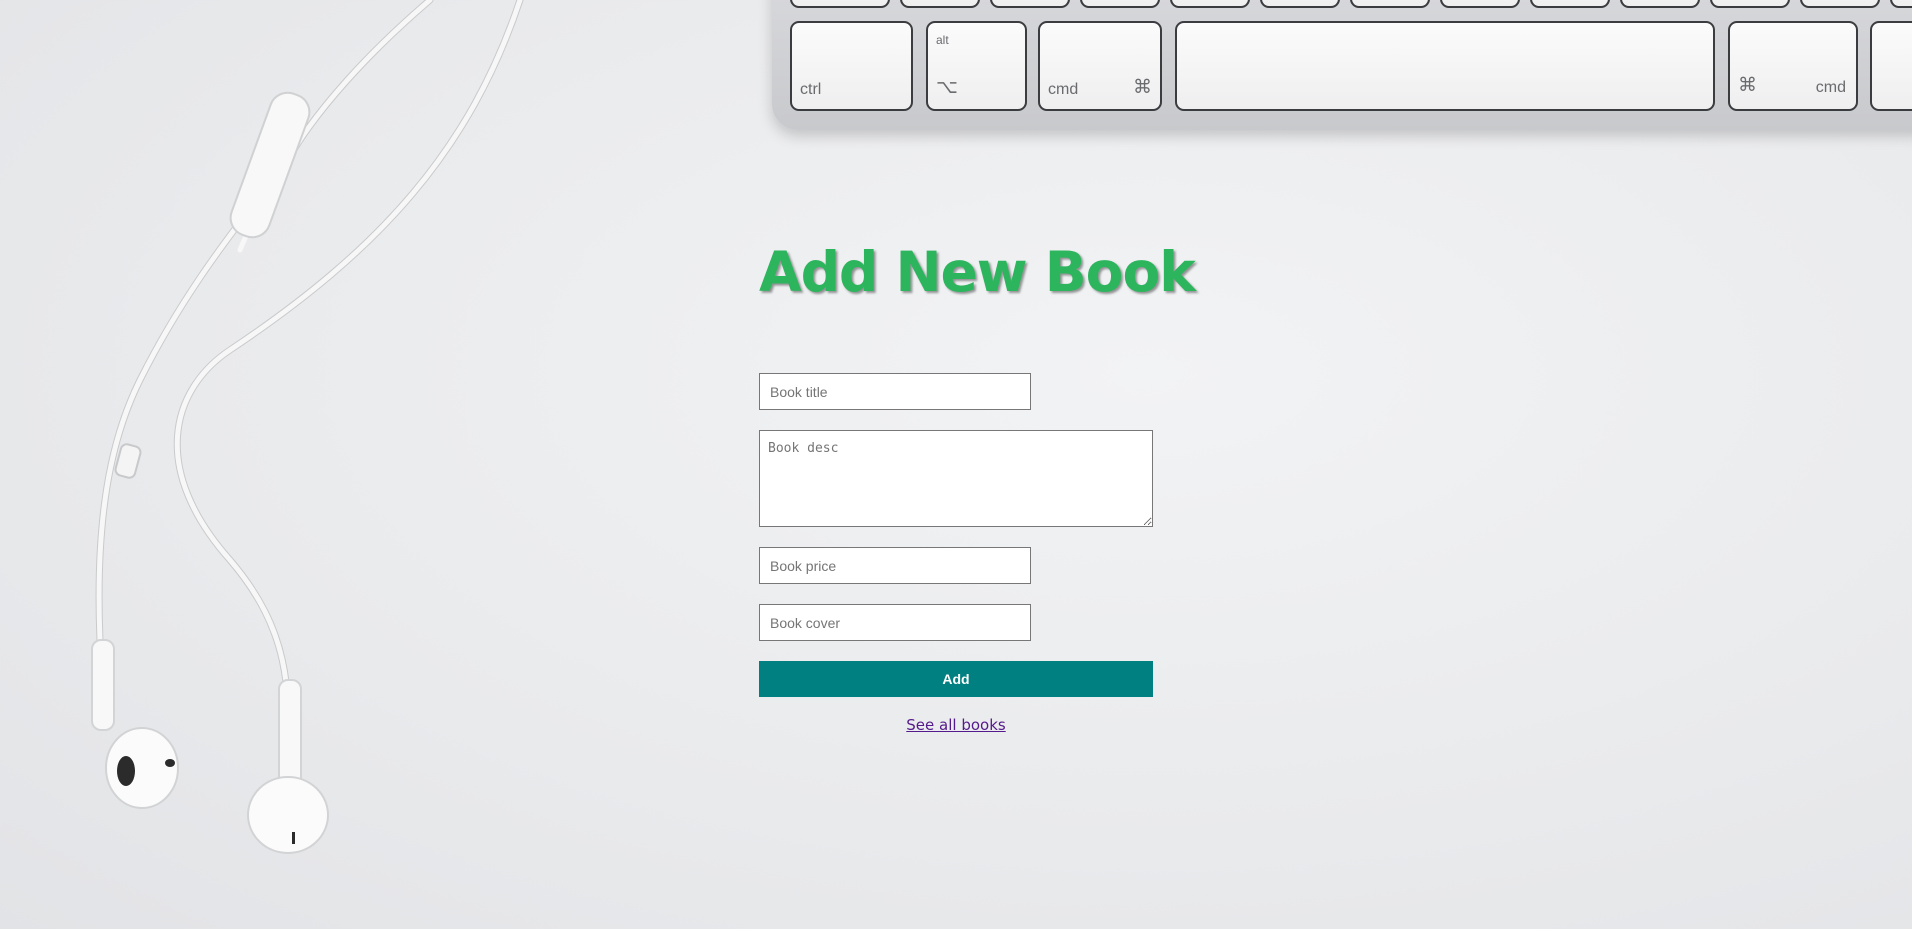 Image resolution: width=1912 pixels, height=929 pixels. I want to click on book-title-input, so click(895, 391).